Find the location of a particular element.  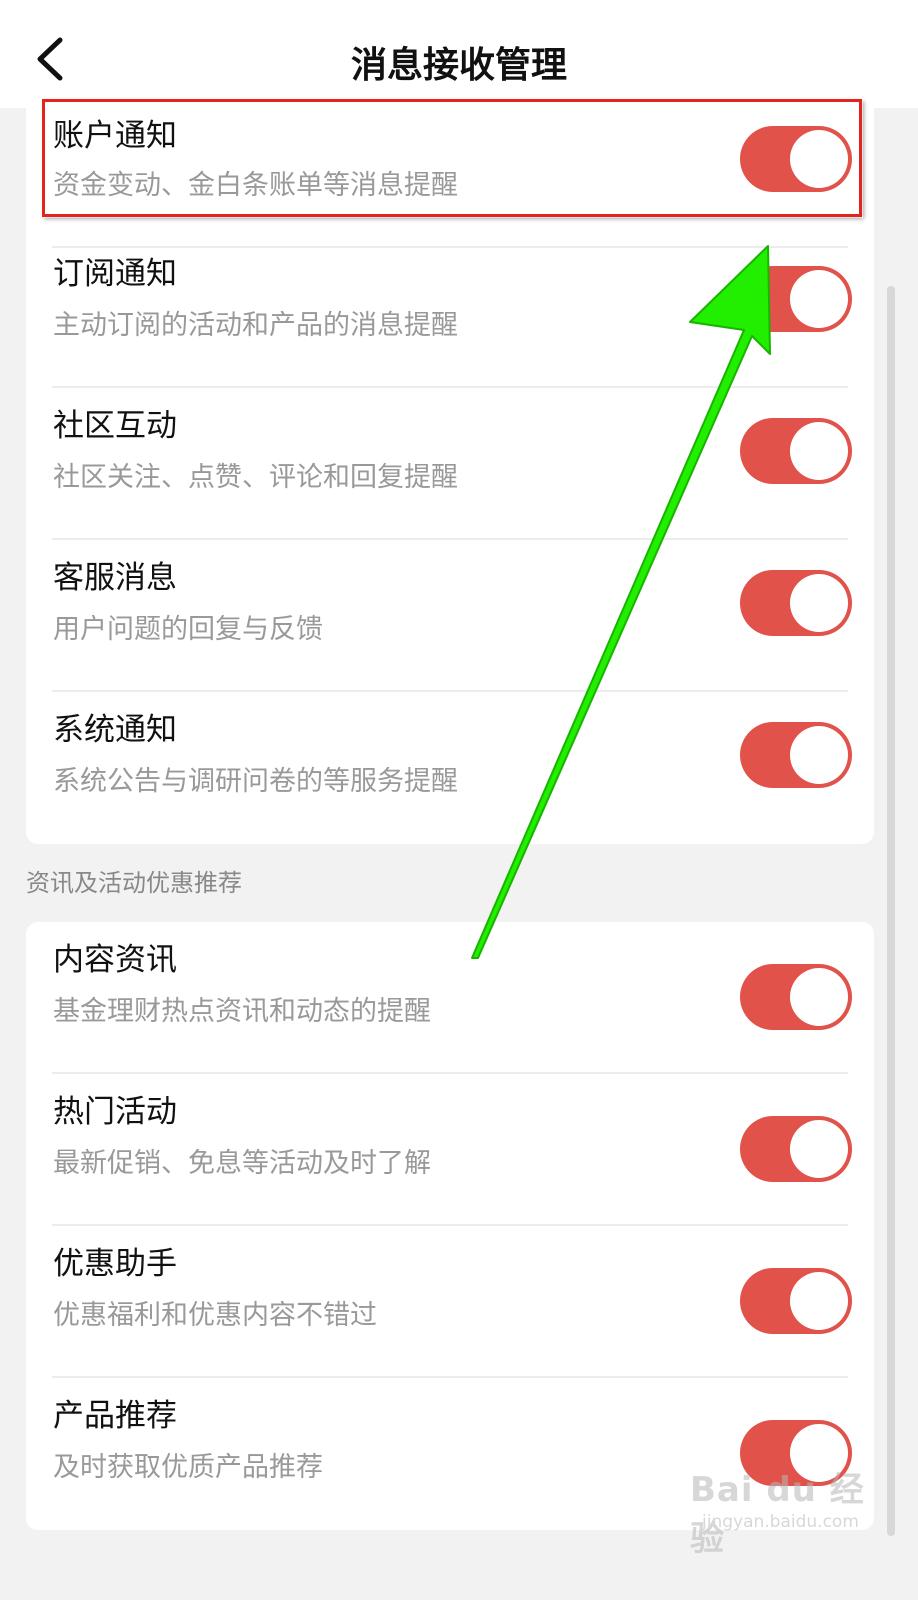

setting-description: 最新促销、免息等活动及时了解 is located at coordinates (242, 1163).